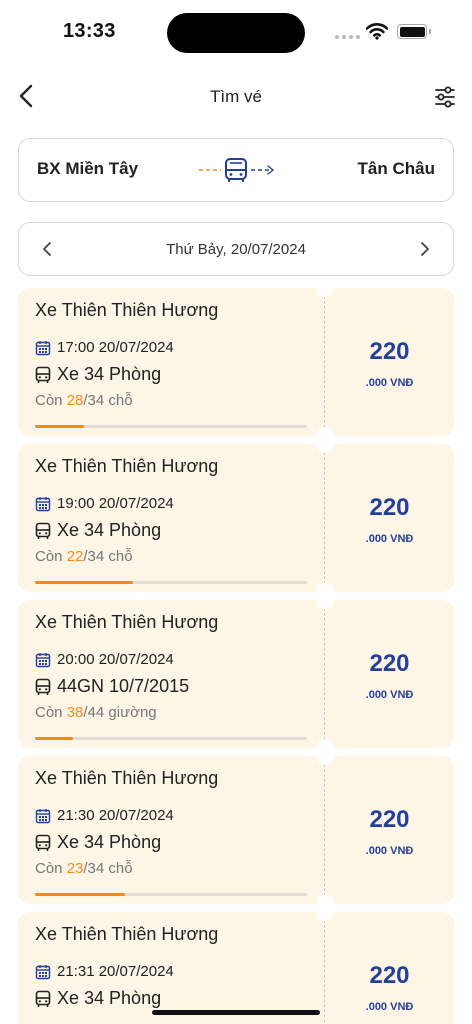  I want to click on departure-row: 17:00 20/07/2024, so click(104, 347).